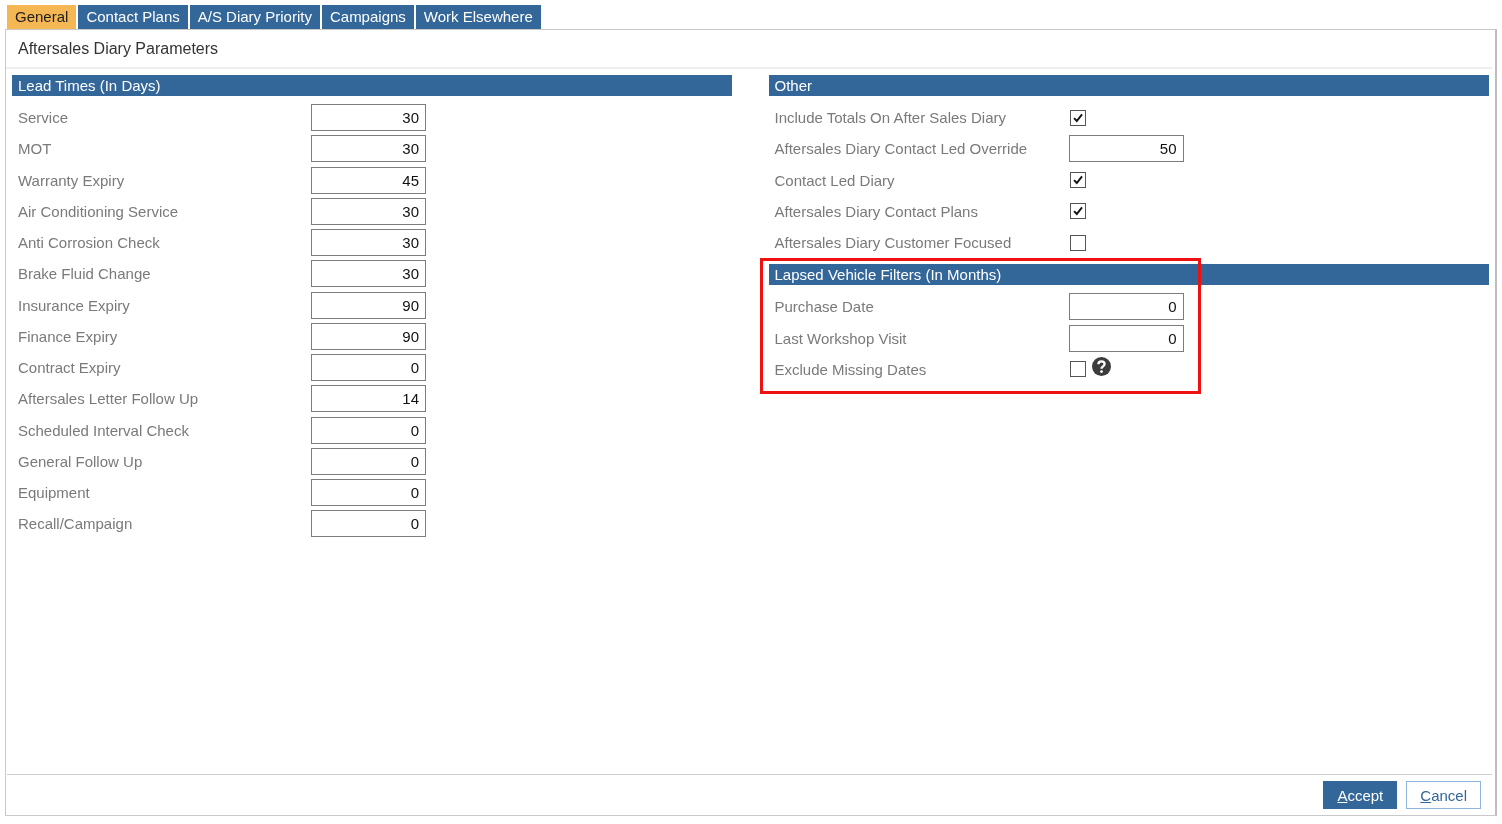 This screenshot has height=824, width=1502. I want to click on field-label: Aftersales Diary Contact Plans, so click(876, 211).